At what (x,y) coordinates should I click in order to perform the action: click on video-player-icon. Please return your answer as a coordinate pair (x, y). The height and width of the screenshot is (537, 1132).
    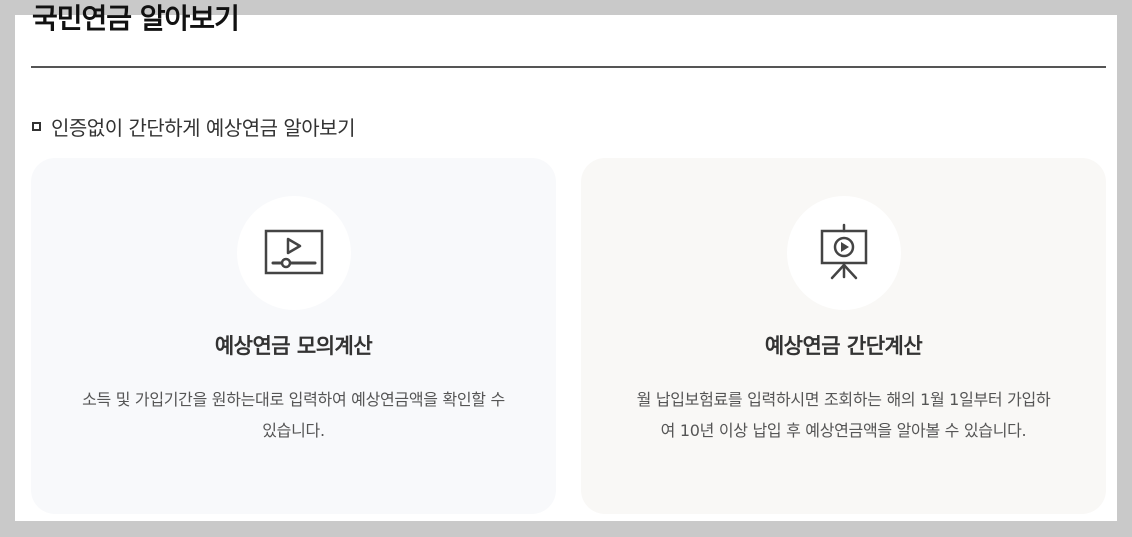
    Looking at the image, I should click on (293, 253).